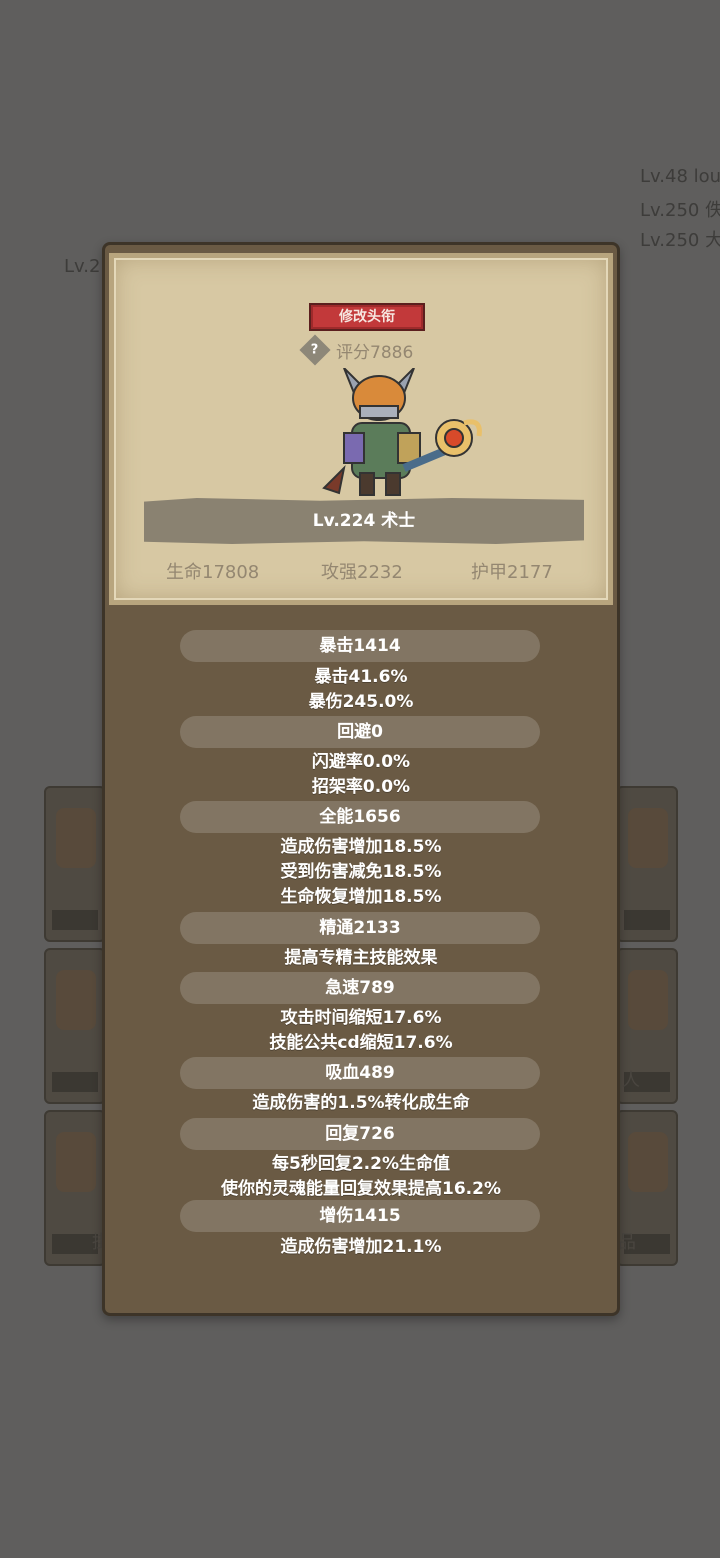 Image resolution: width=720 pixels, height=1558 pixels. I want to click on equipment-slot: 品, so click(647, 1188).